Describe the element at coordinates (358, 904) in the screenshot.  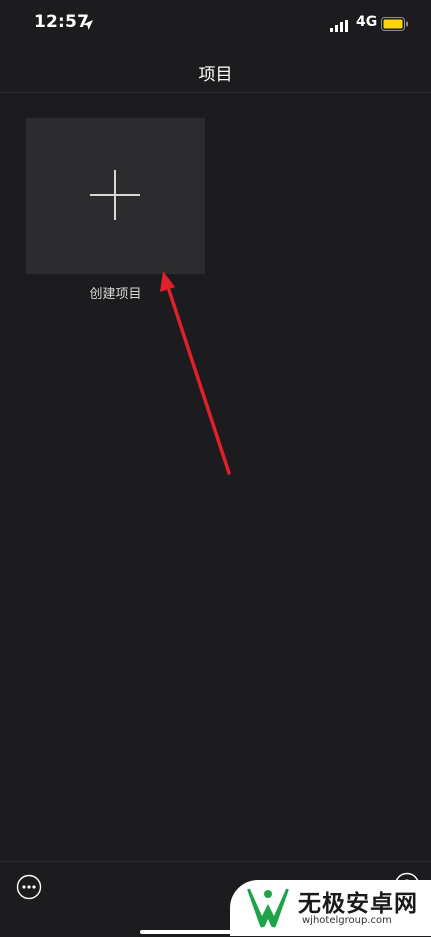
I see `watermark-title: 无极安卓网` at that location.